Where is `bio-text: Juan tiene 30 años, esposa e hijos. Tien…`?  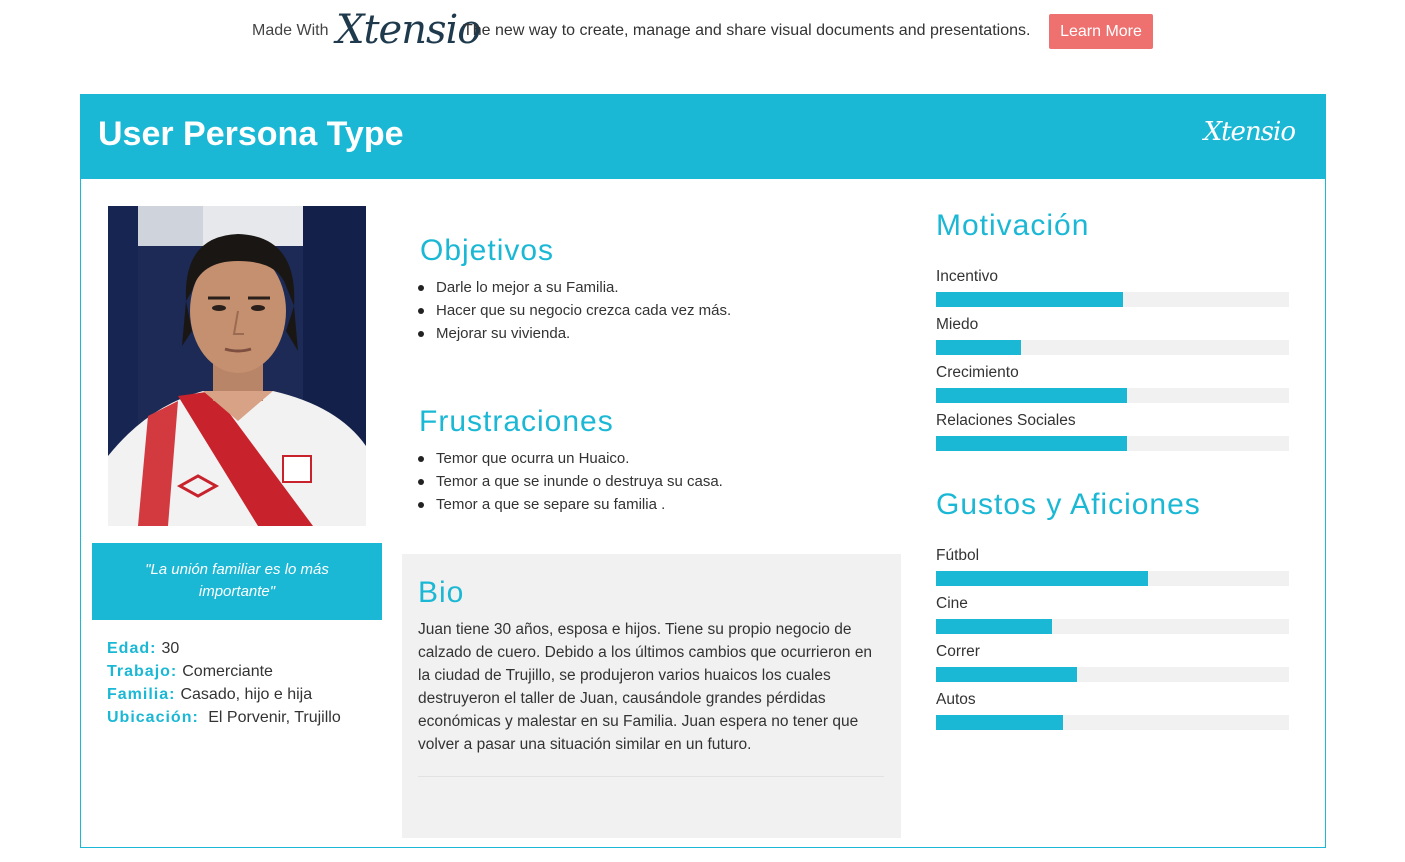 bio-text: Juan tiene 30 años, esposa e hijos. Tien… is located at coordinates (653, 687).